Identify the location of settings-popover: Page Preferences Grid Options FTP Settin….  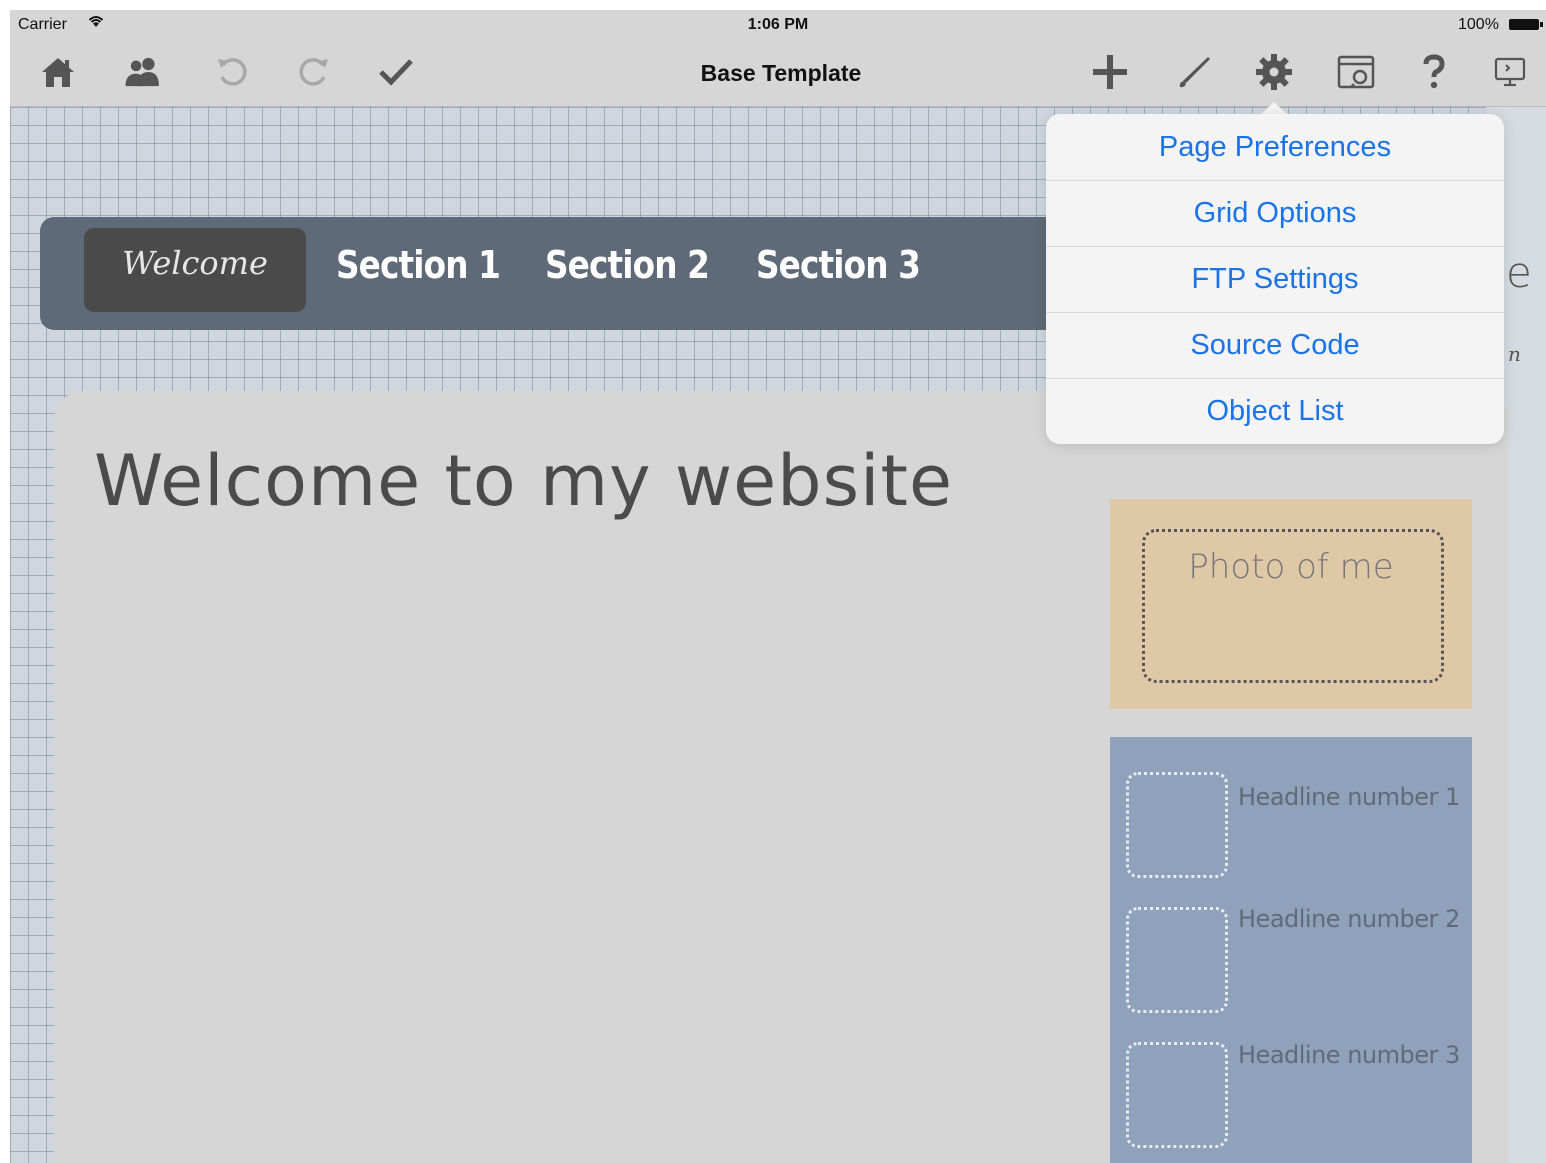
(1275, 279).